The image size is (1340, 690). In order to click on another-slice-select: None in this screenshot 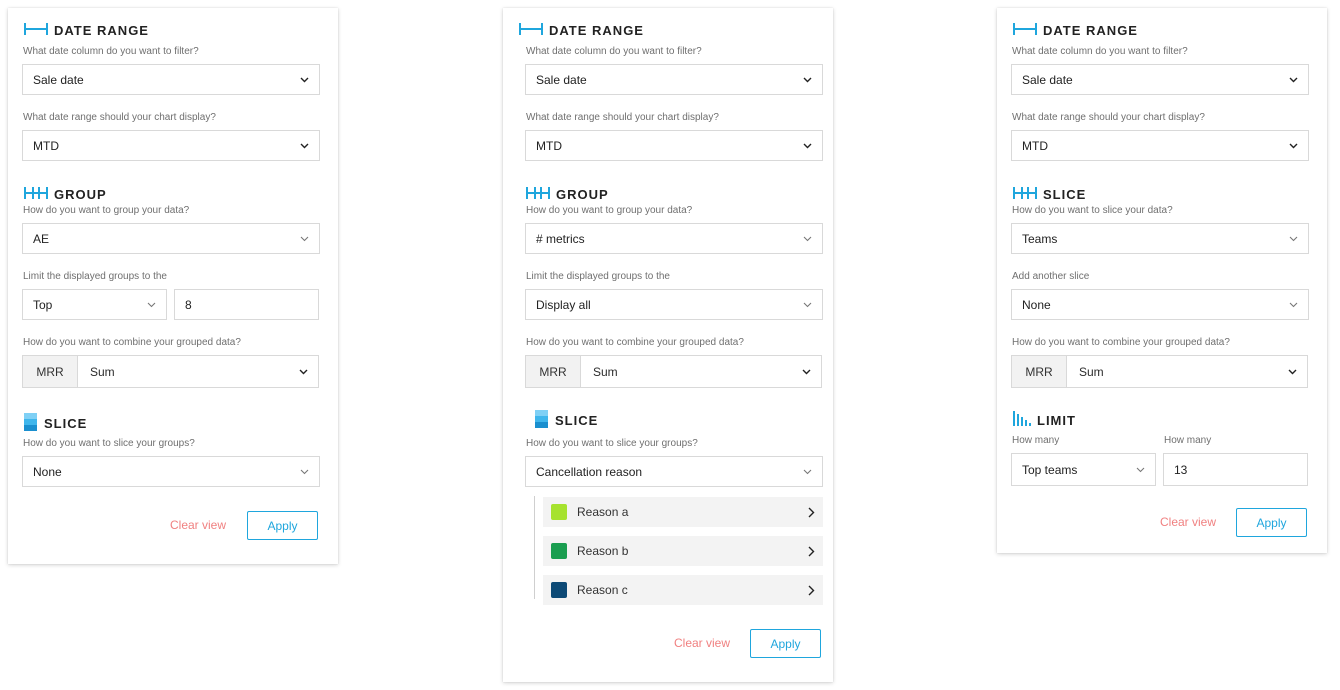, I will do `click(1160, 304)`.